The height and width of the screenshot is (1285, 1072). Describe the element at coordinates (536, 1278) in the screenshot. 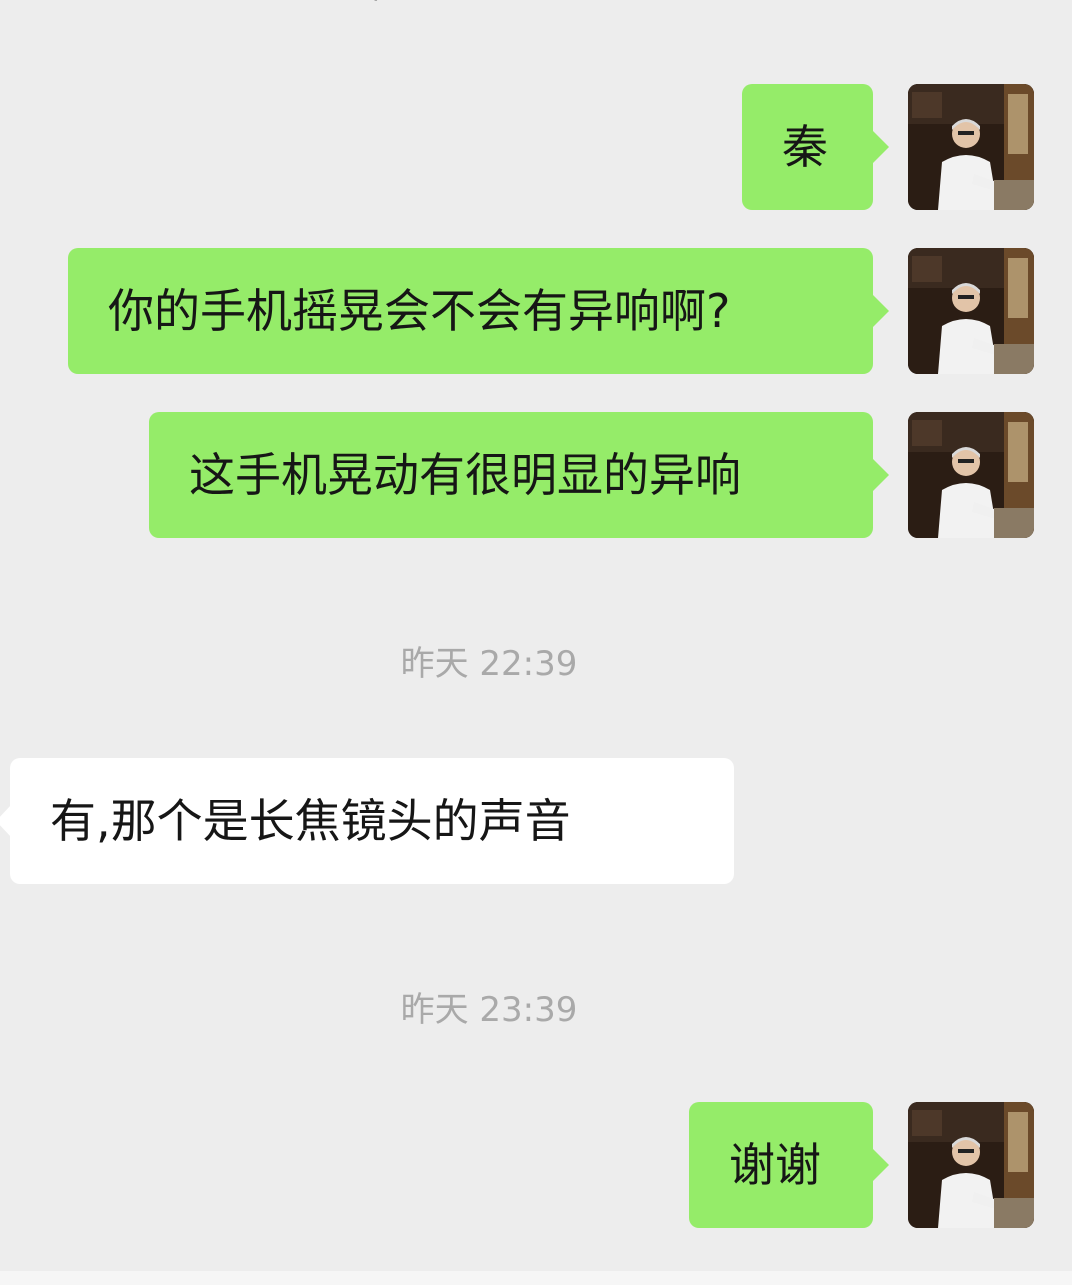

I see `input-bar-edge` at that location.